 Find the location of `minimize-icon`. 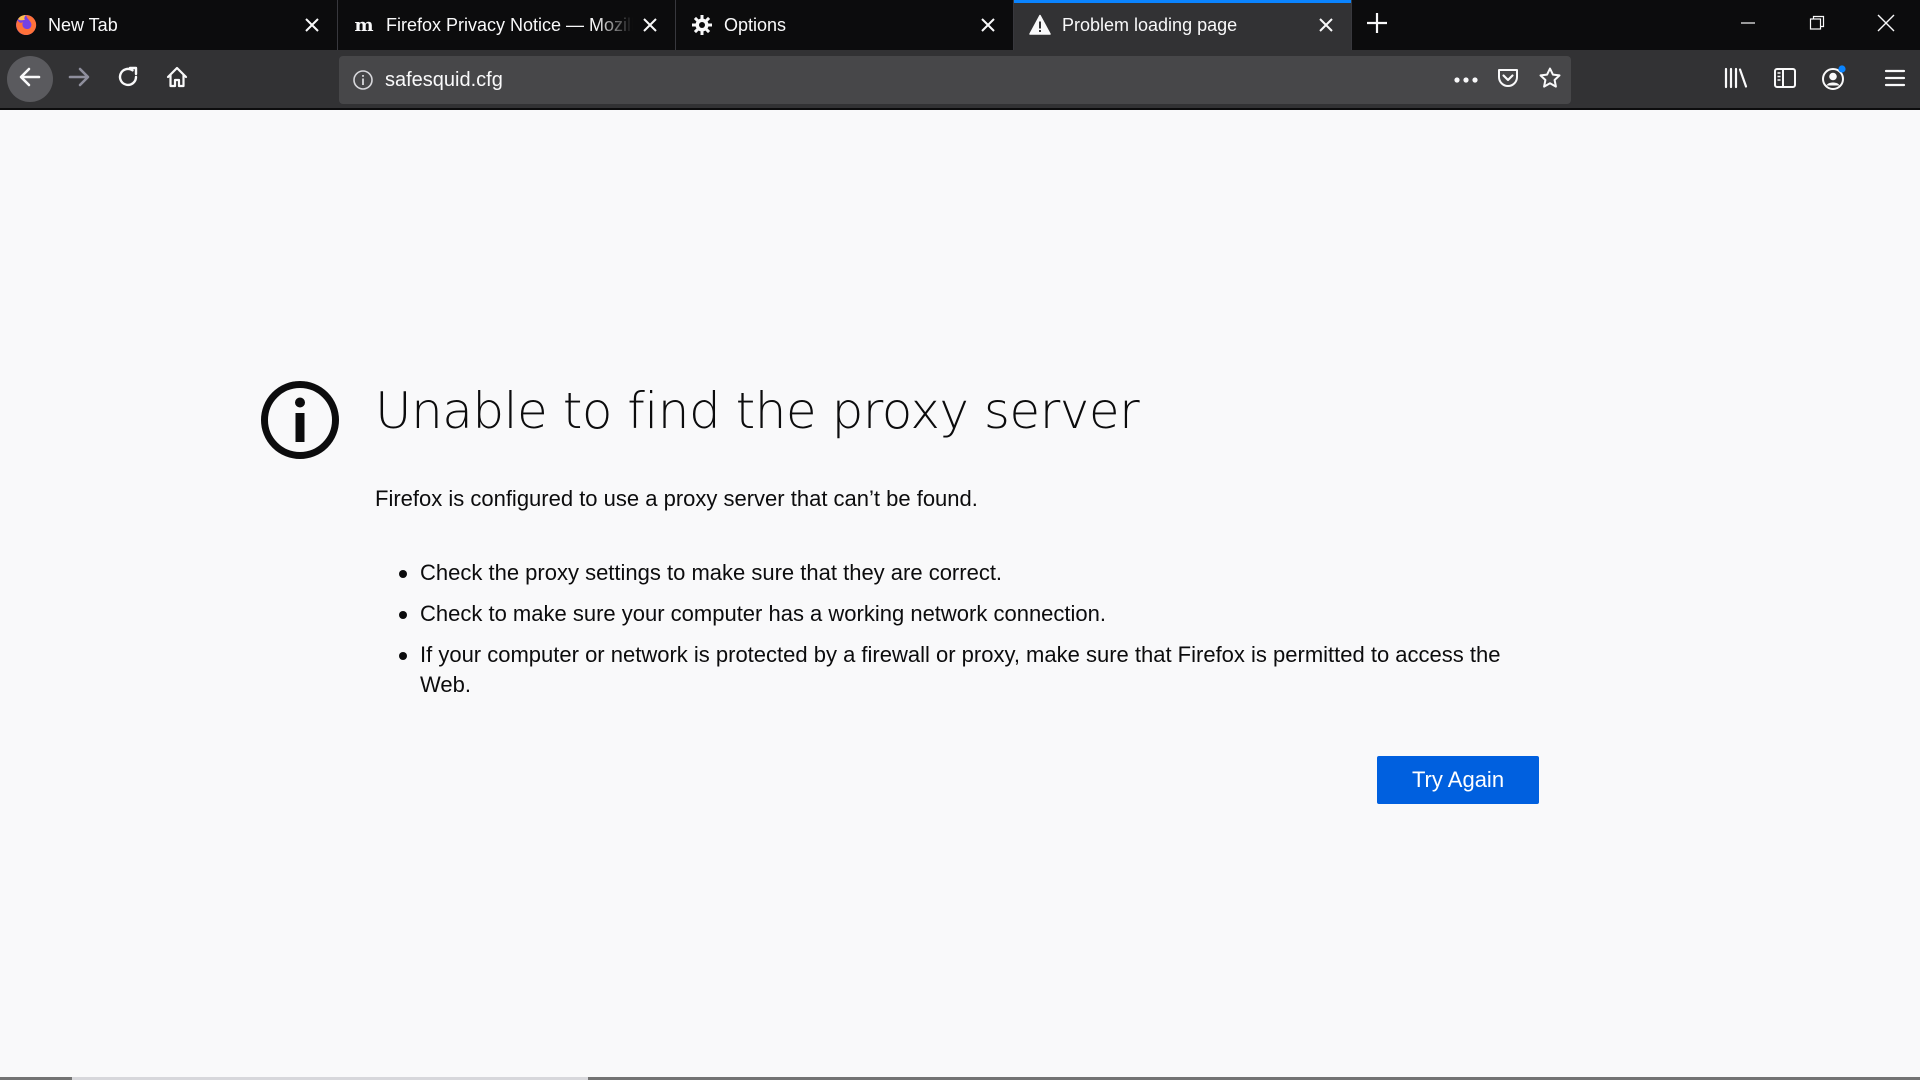

minimize-icon is located at coordinates (1748, 25).